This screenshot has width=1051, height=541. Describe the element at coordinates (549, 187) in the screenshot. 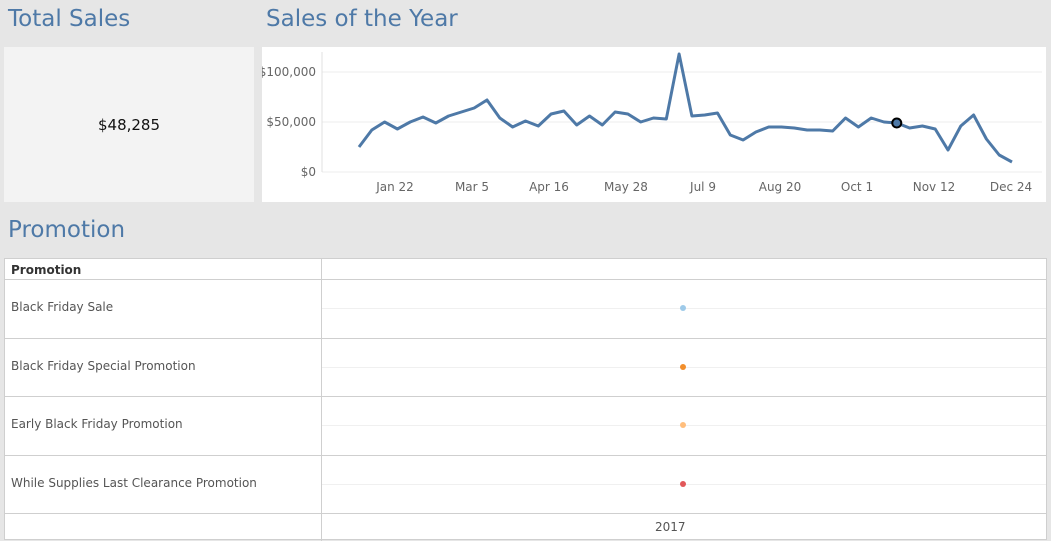

I see `x-tick-label: Apr 16` at that location.